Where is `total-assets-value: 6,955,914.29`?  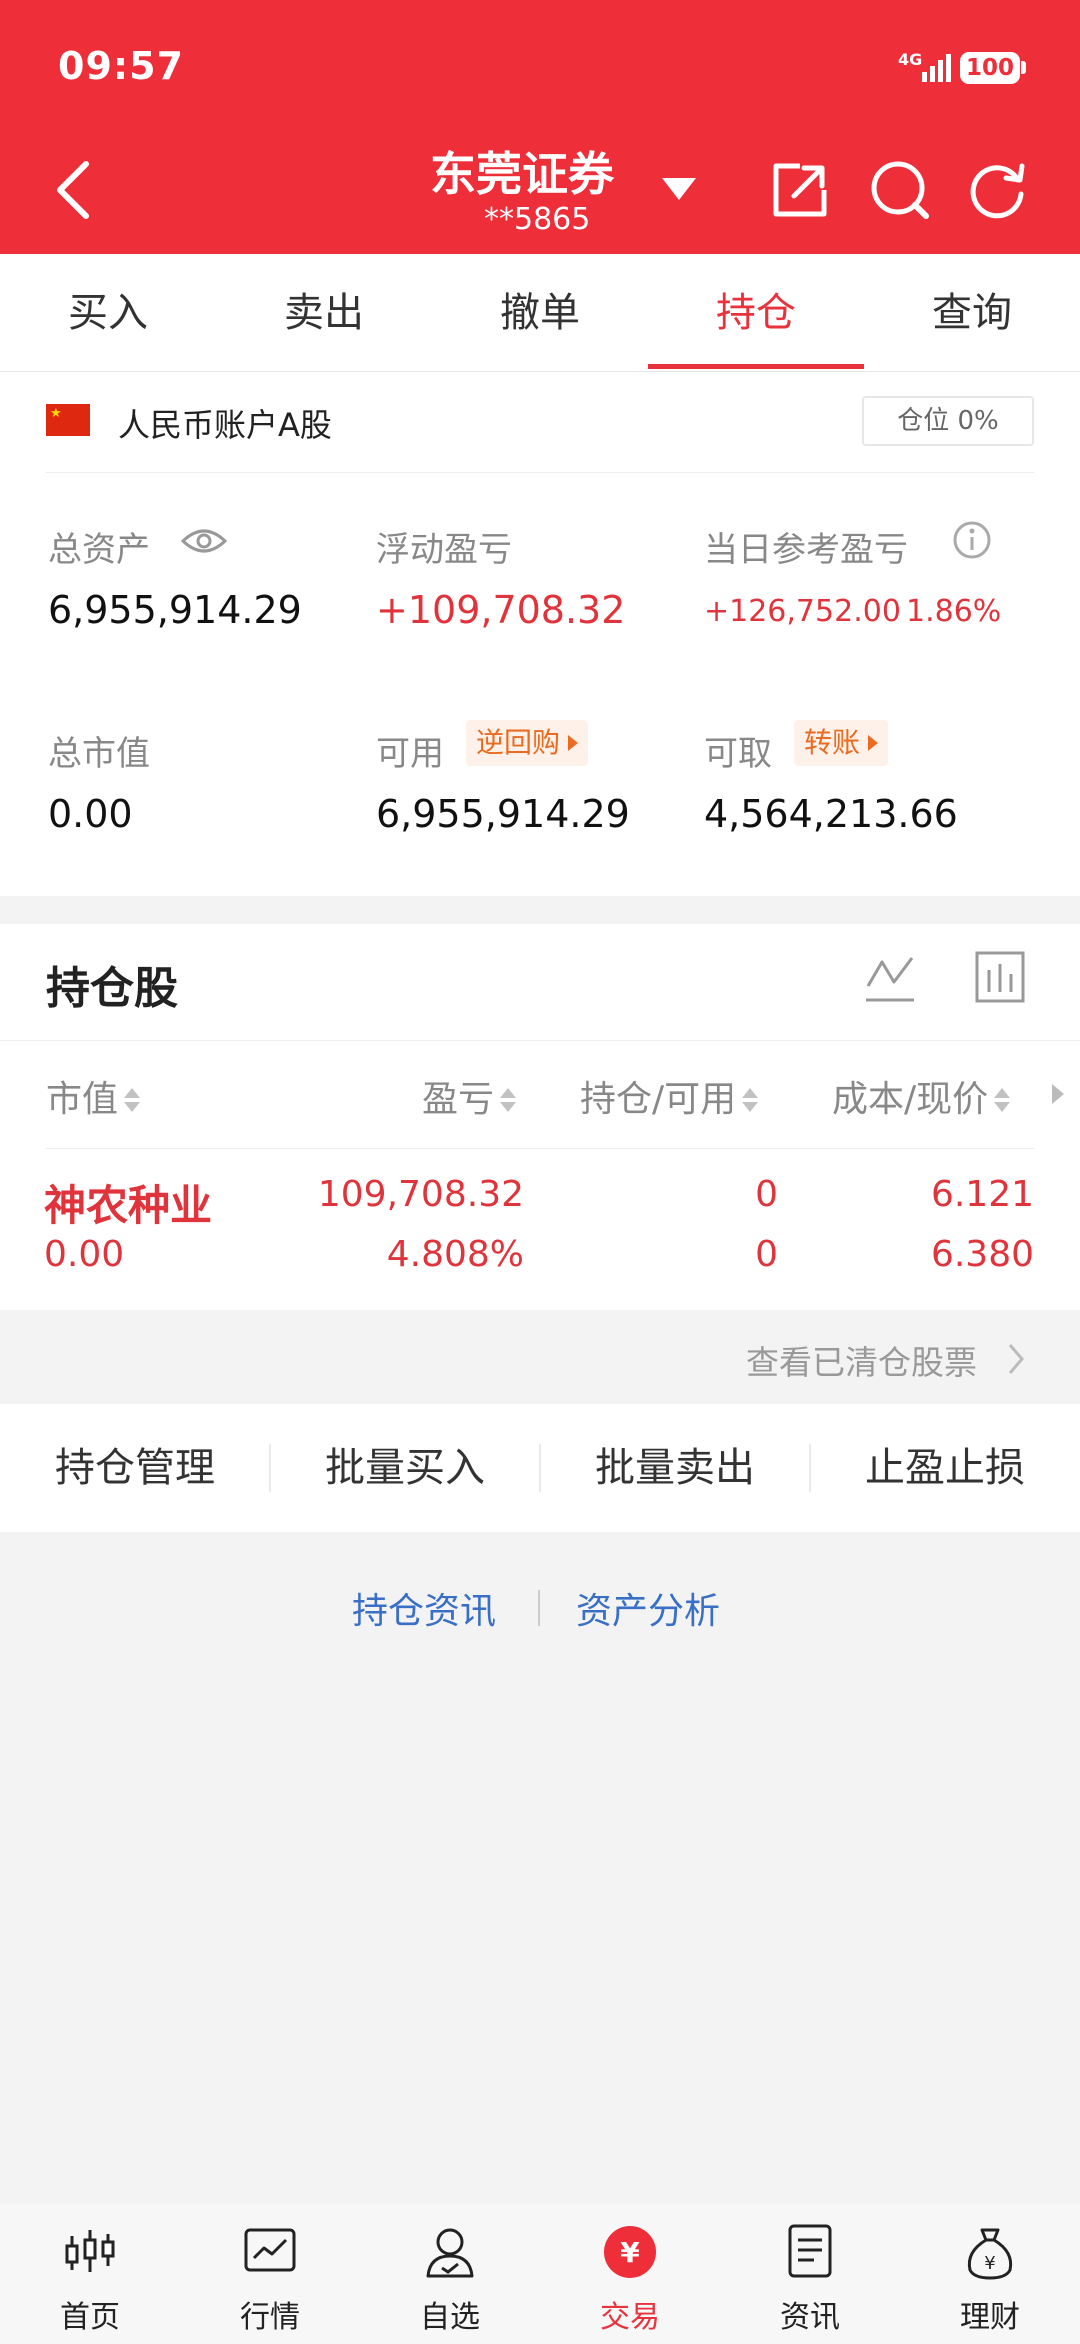 total-assets-value: 6,955,914.29 is located at coordinates (175, 610).